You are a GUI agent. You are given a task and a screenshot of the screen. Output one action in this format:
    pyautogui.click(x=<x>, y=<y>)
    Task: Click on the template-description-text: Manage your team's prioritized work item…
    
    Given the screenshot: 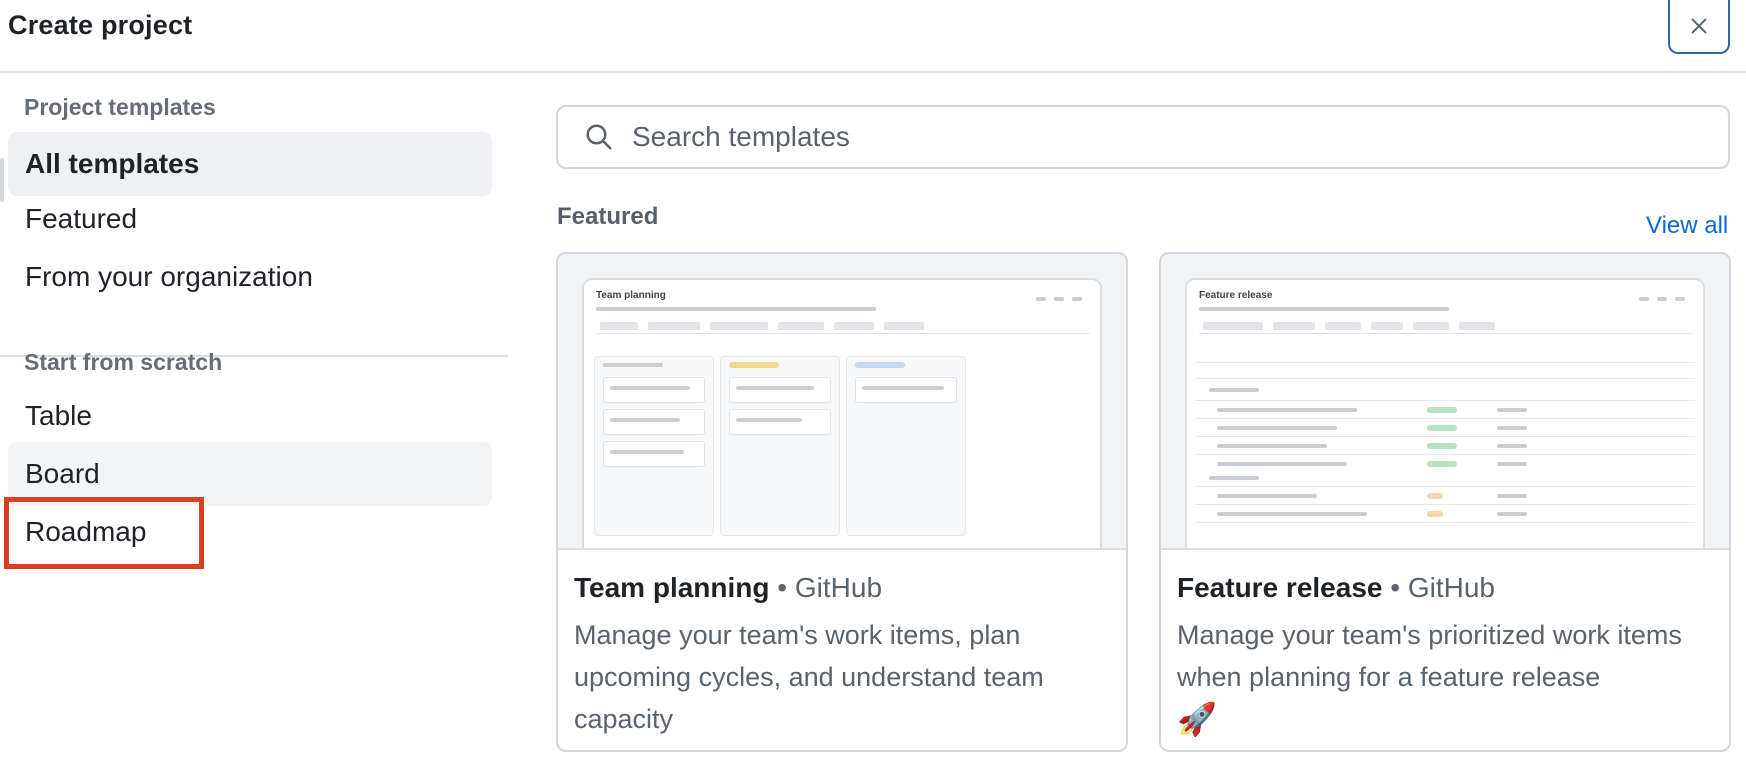 What is the action you would take?
    pyautogui.click(x=1429, y=656)
    